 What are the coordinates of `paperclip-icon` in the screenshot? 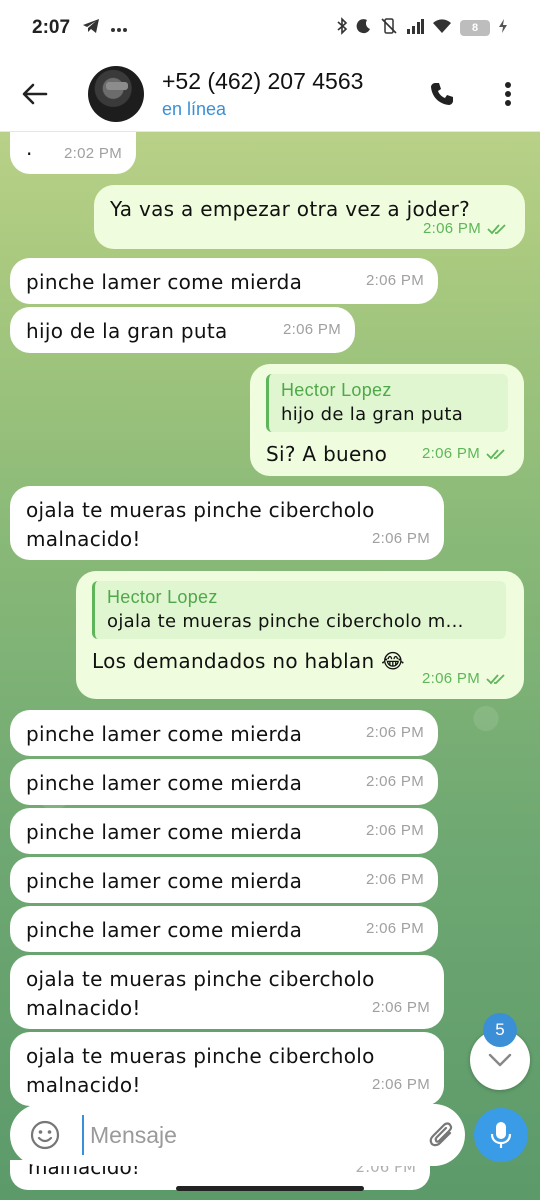 It's located at (441, 1134).